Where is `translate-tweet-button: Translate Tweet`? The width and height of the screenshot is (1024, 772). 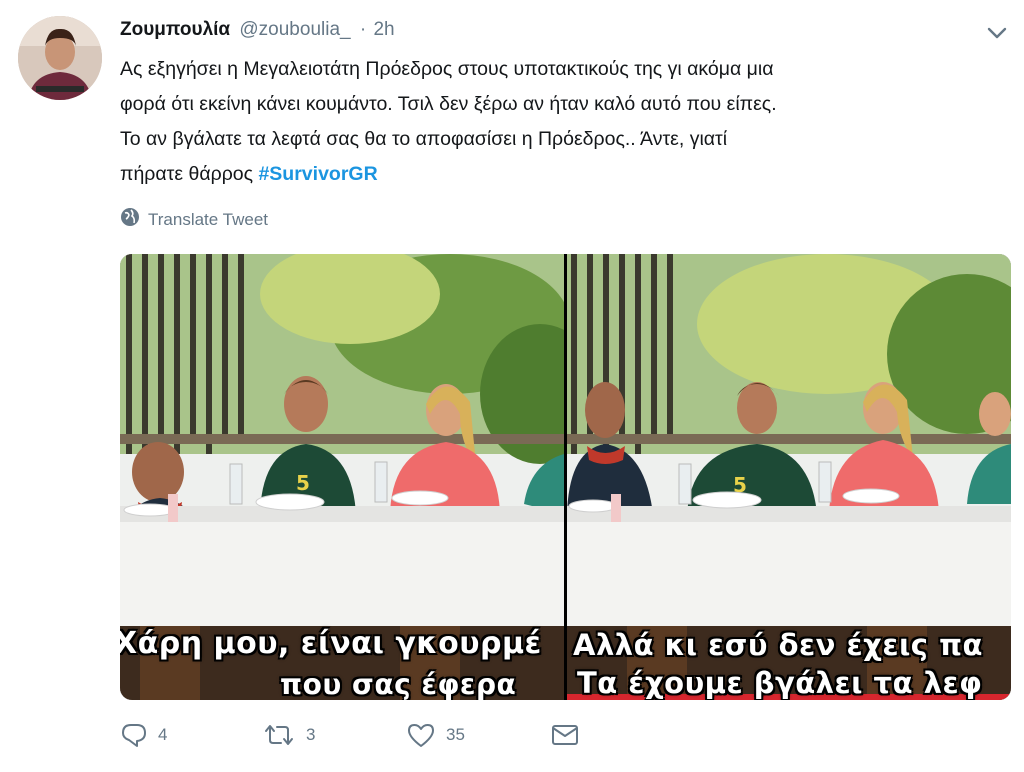
translate-tweet-button: Translate Tweet is located at coordinates (194, 219).